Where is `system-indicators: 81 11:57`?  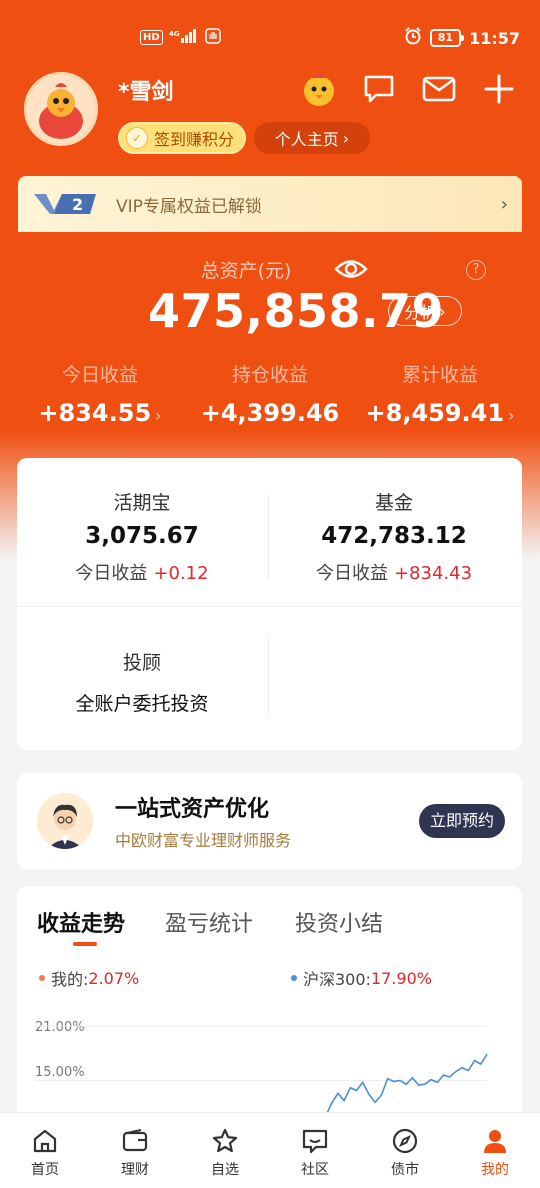 system-indicators: 81 11:57 is located at coordinates (462, 38).